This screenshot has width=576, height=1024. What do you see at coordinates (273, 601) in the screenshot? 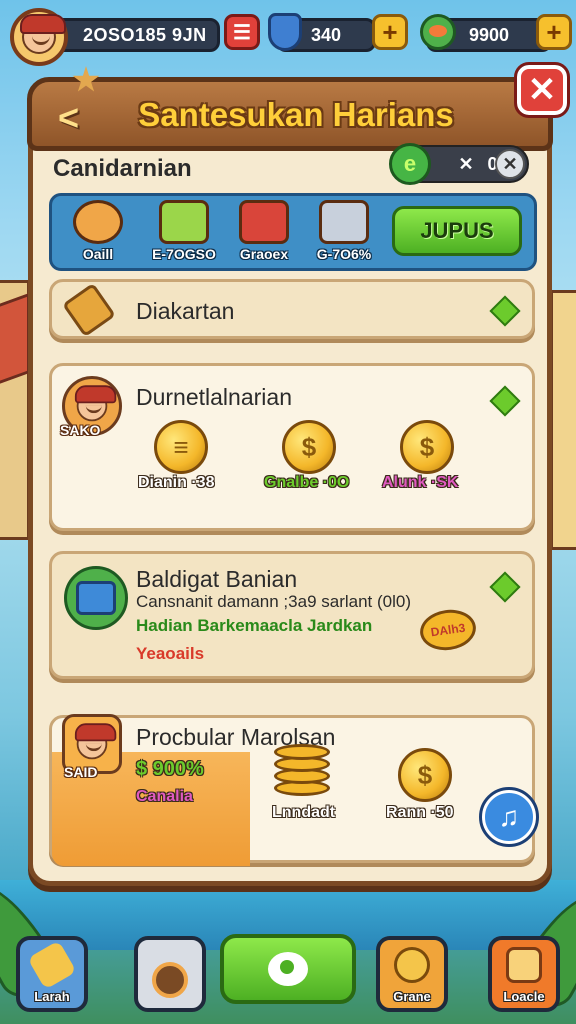
I see `task-description: Cansnanit damann ;3a9 sarlant (0l0)` at bounding box center [273, 601].